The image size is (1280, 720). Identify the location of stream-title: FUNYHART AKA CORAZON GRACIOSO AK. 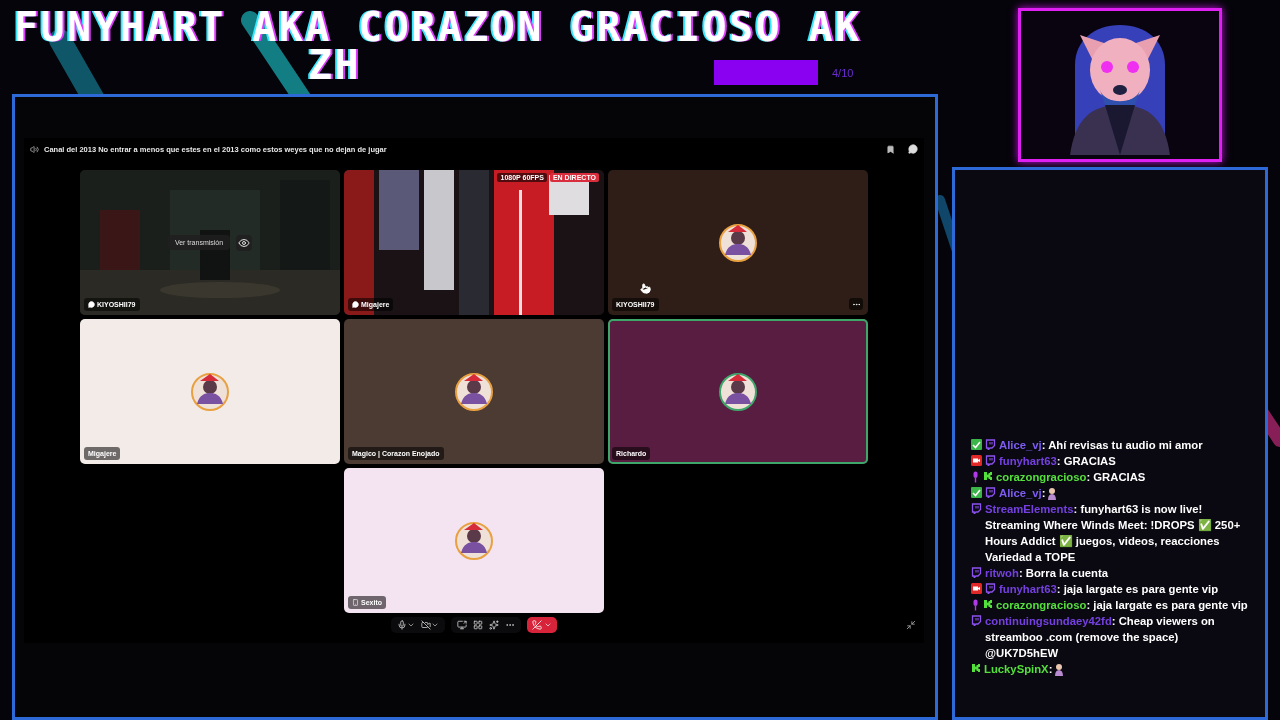
(438, 27).